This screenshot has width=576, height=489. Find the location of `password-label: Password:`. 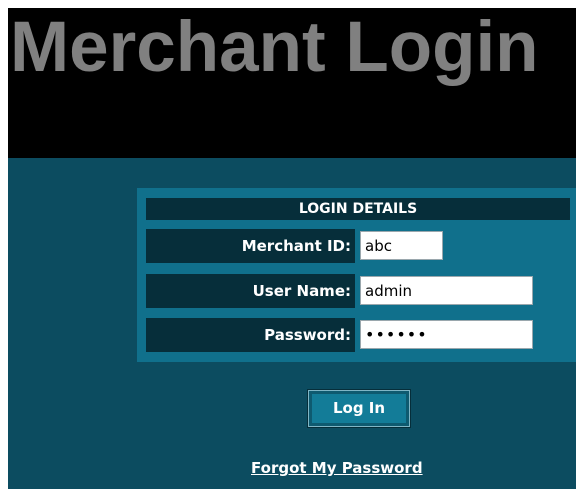

password-label: Password: is located at coordinates (250, 335).